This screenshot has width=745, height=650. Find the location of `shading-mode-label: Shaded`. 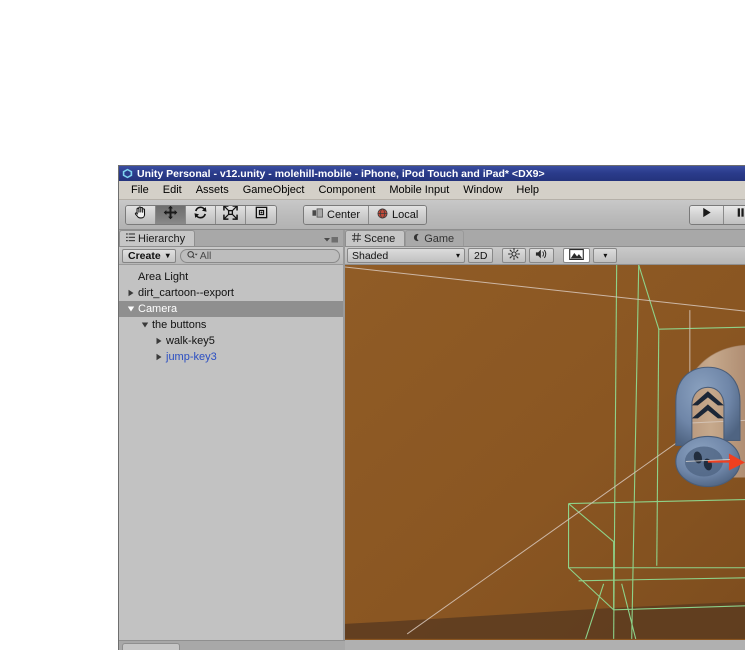

shading-mode-label: Shaded is located at coordinates (370, 255).